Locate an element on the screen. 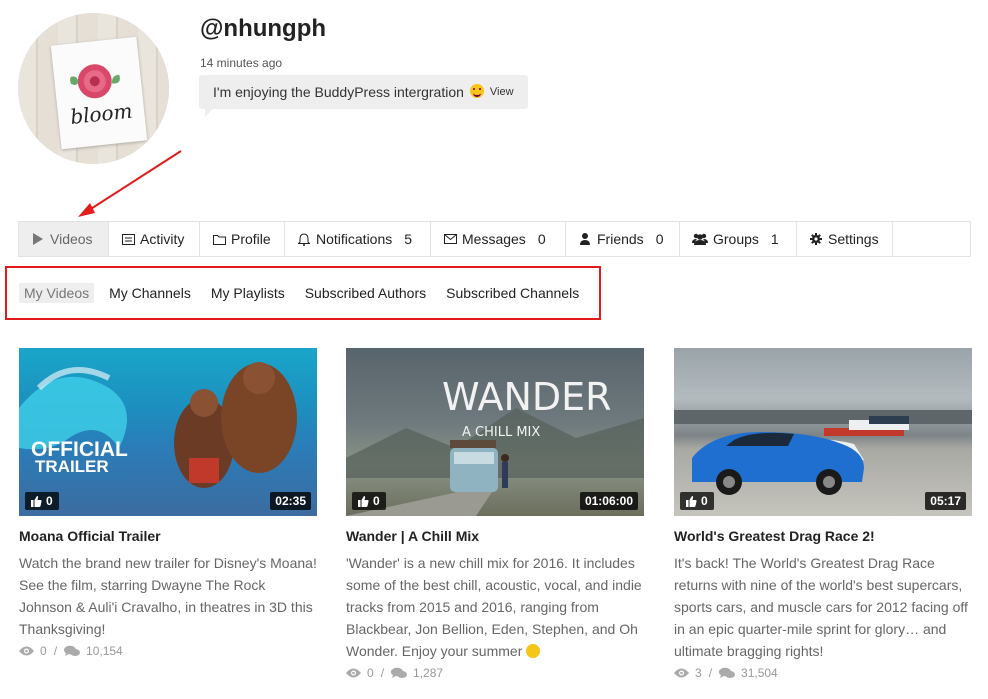 The image size is (988, 699). tab-groups: Groups 1 is located at coordinates (738, 239).